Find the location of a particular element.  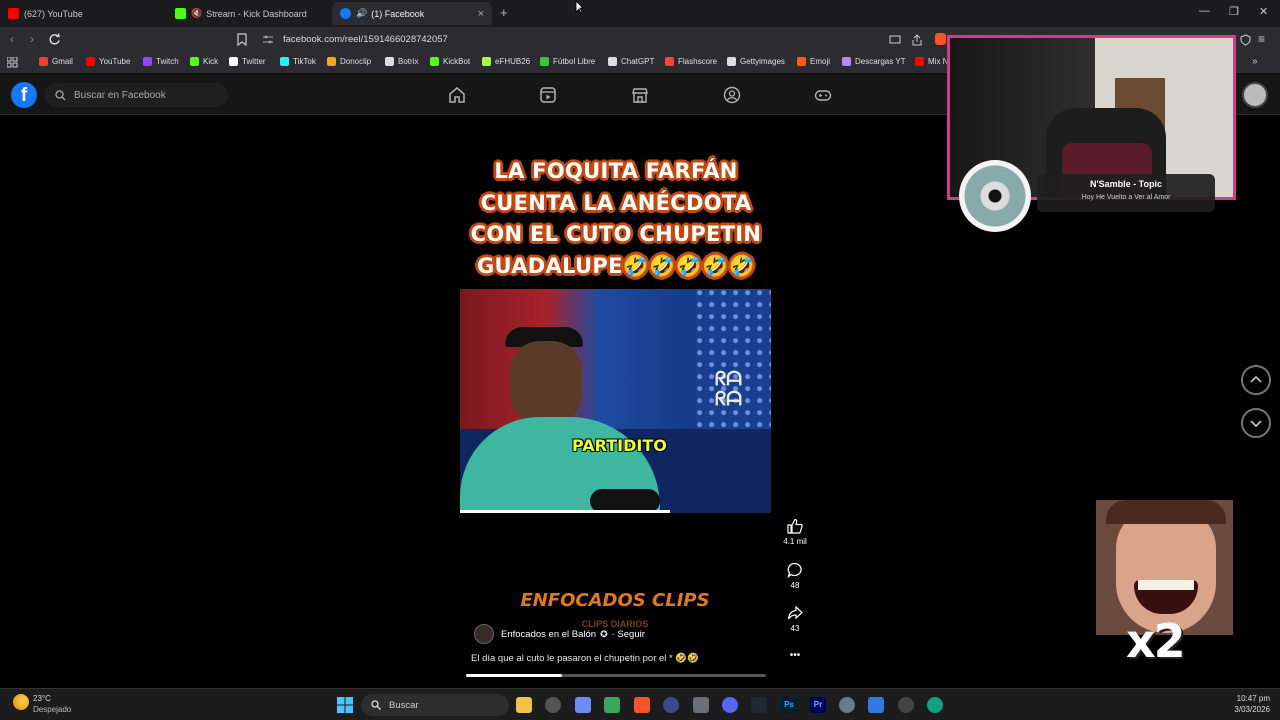

futbol-libre-icon is located at coordinates (544, 61).